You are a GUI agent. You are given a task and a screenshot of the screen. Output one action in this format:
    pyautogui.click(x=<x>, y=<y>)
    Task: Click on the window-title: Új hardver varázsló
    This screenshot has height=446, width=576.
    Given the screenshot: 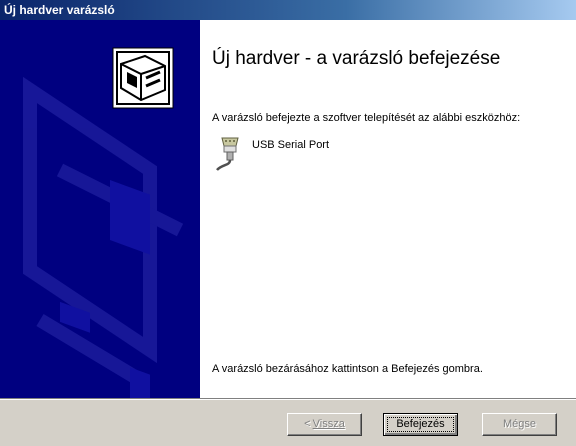 What is the action you would take?
    pyautogui.click(x=59, y=10)
    